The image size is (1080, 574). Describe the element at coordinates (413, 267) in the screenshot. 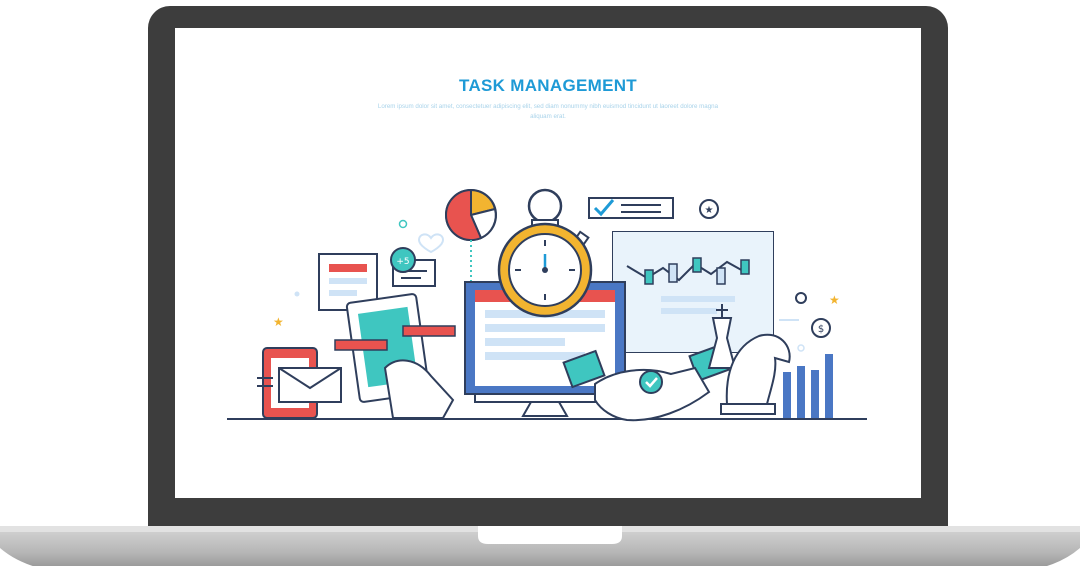

I see `chat-bubble-icon: +5` at that location.